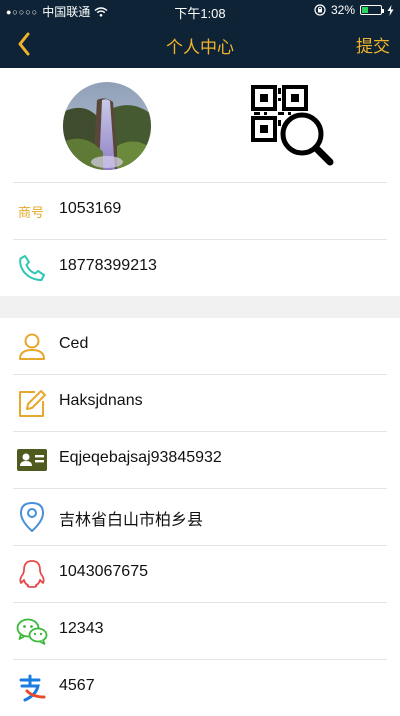 The height and width of the screenshot is (716, 400). Describe the element at coordinates (390, 10) in the screenshot. I see `charging-icon` at that location.